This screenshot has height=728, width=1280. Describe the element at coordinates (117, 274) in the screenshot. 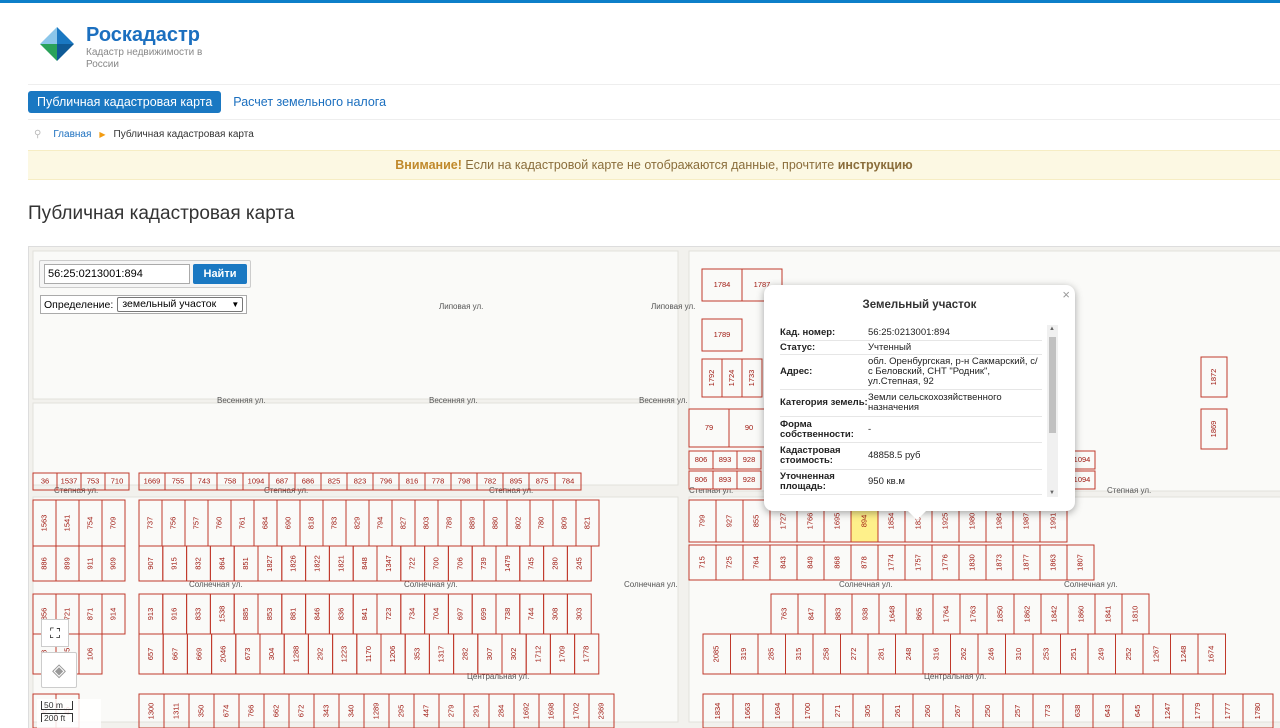

I see `cadastral-search-input` at that location.